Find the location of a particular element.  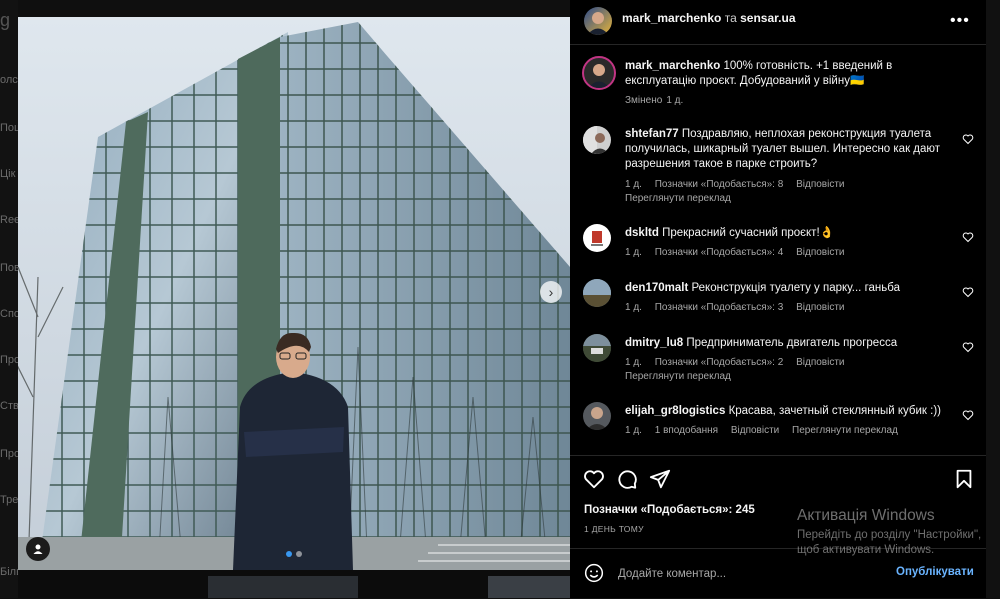

comment-username: elijah_gr8logistics is located at coordinates (675, 411).